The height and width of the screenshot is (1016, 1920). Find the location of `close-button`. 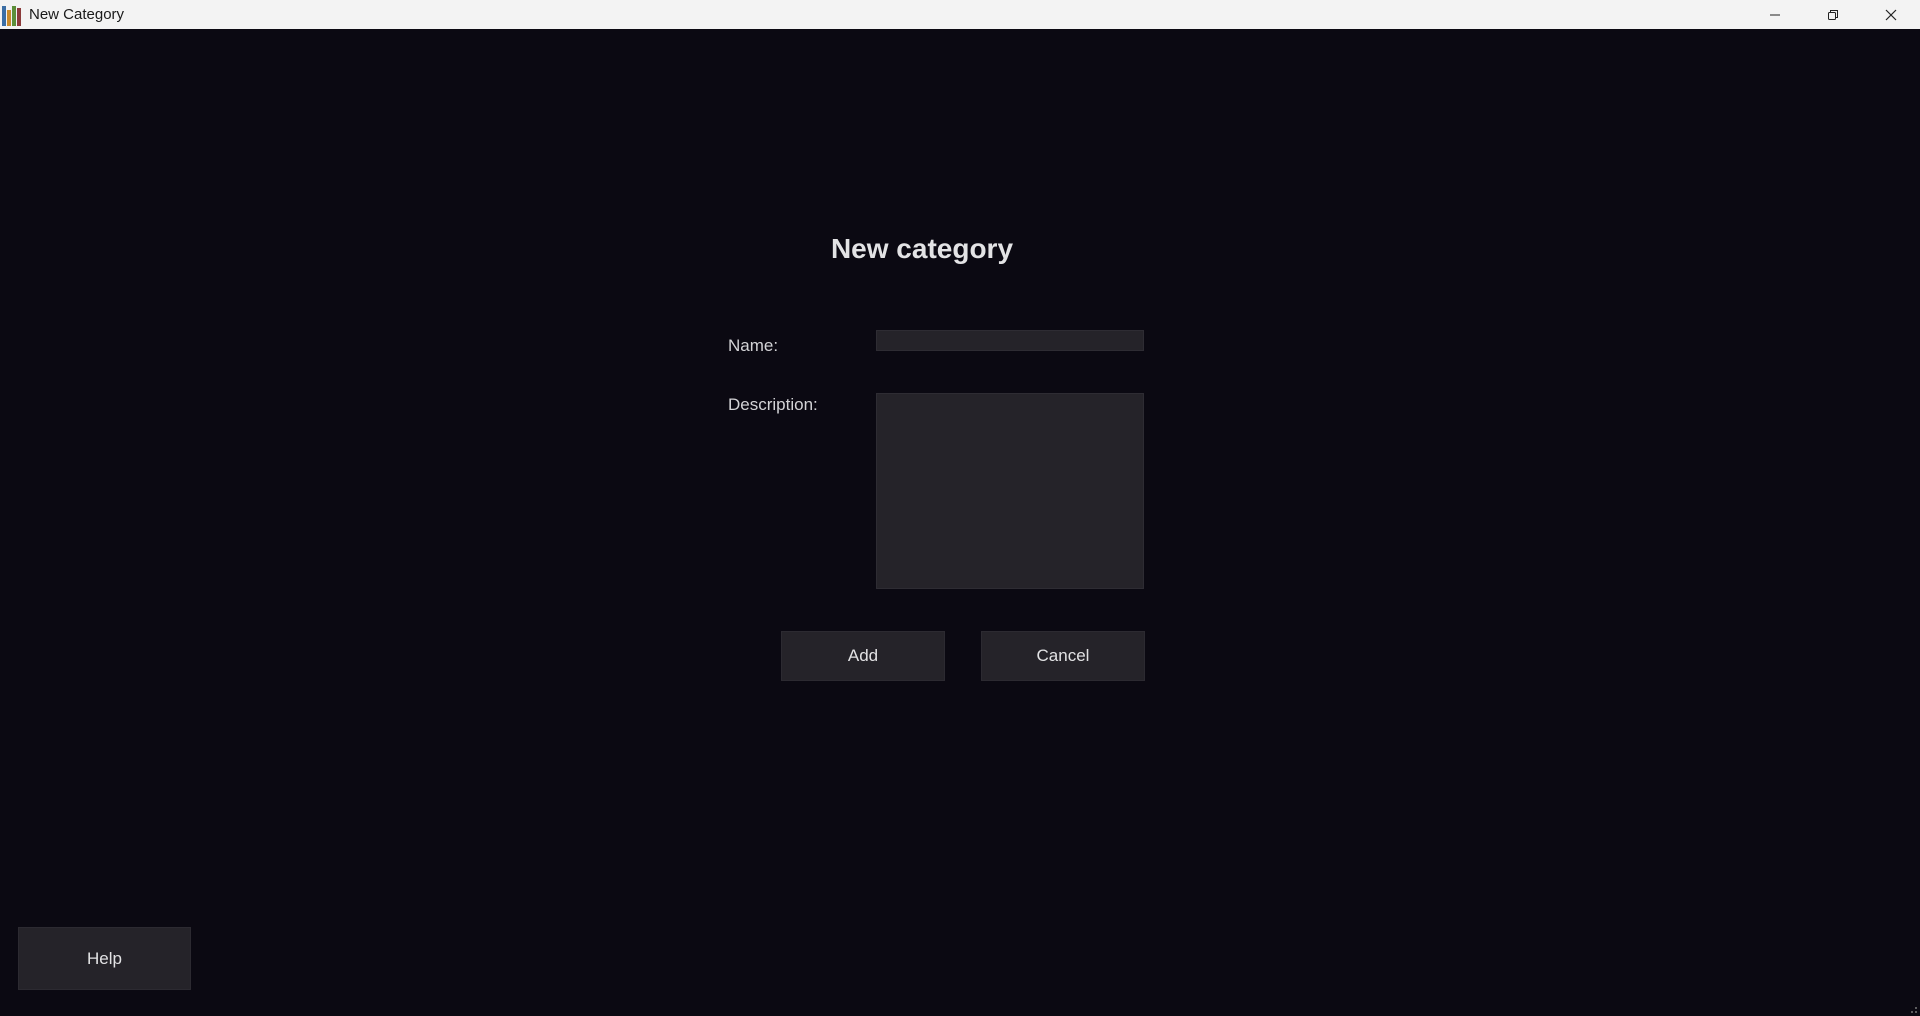

close-button is located at coordinates (1891, 14).